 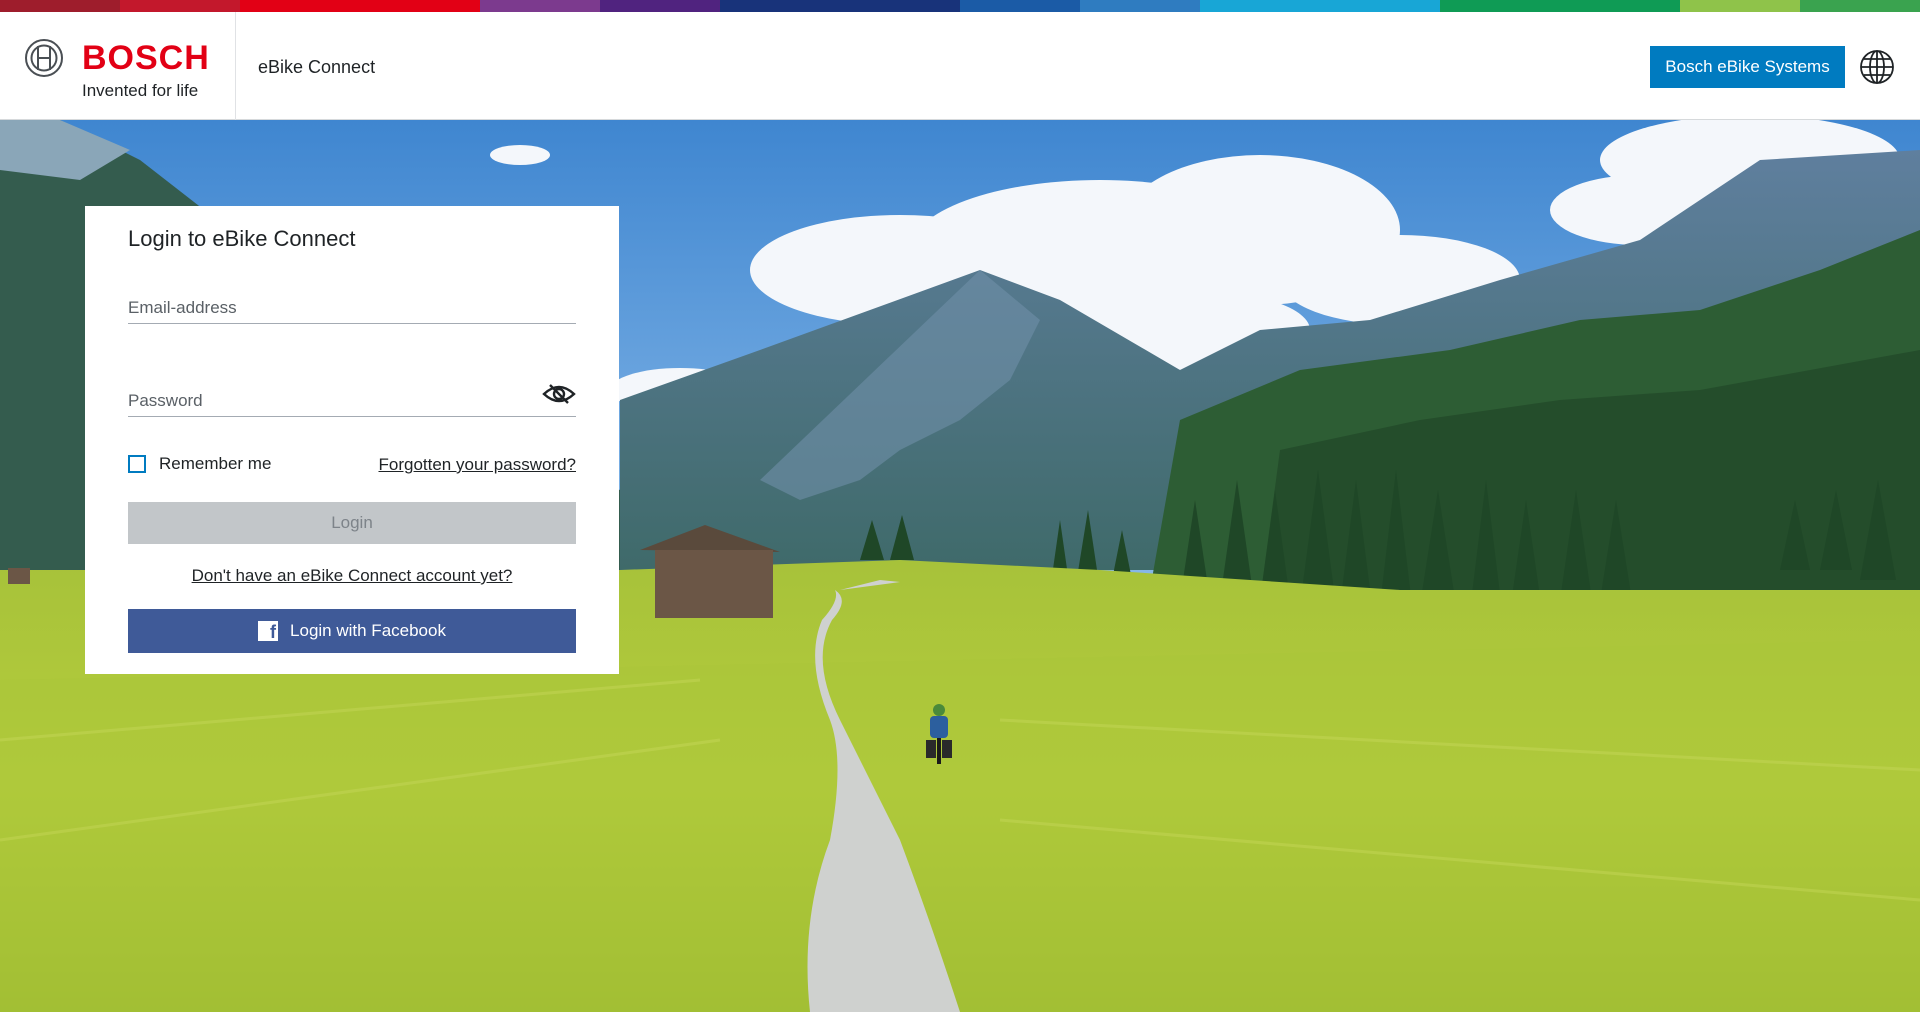 I want to click on create-account-link: Don't have an eBike Connect account yet?, so click(x=352, y=576).